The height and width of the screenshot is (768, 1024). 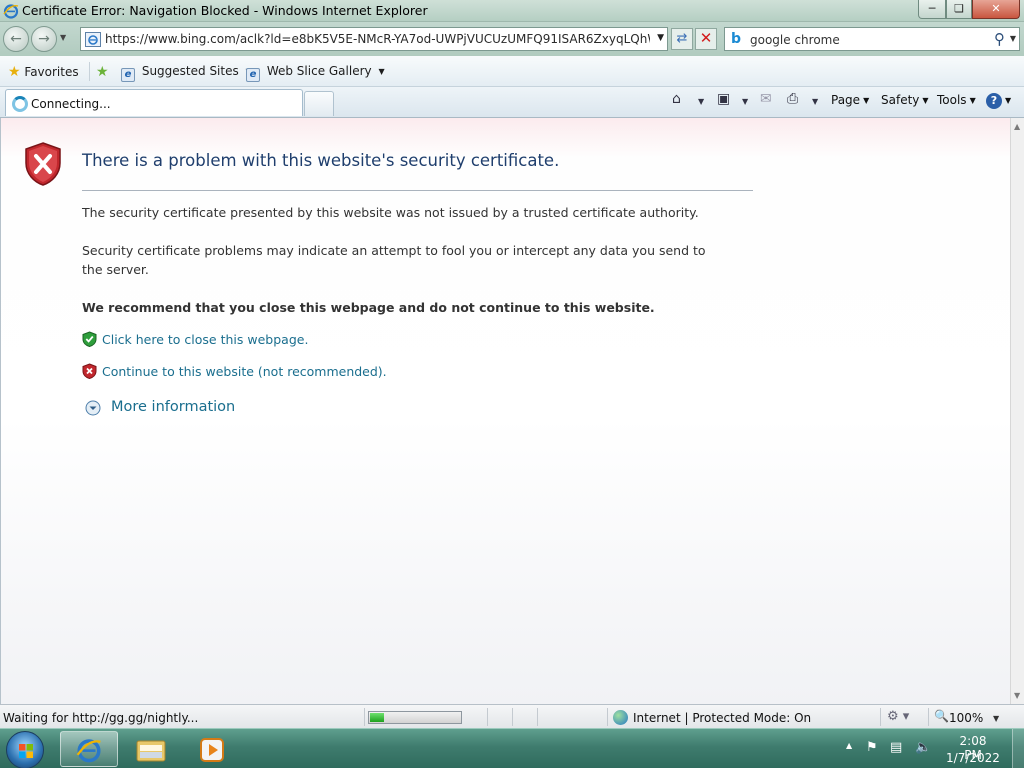 What do you see at coordinates (941, 716) in the screenshot?
I see `zoom-icon: 🔍` at bounding box center [941, 716].